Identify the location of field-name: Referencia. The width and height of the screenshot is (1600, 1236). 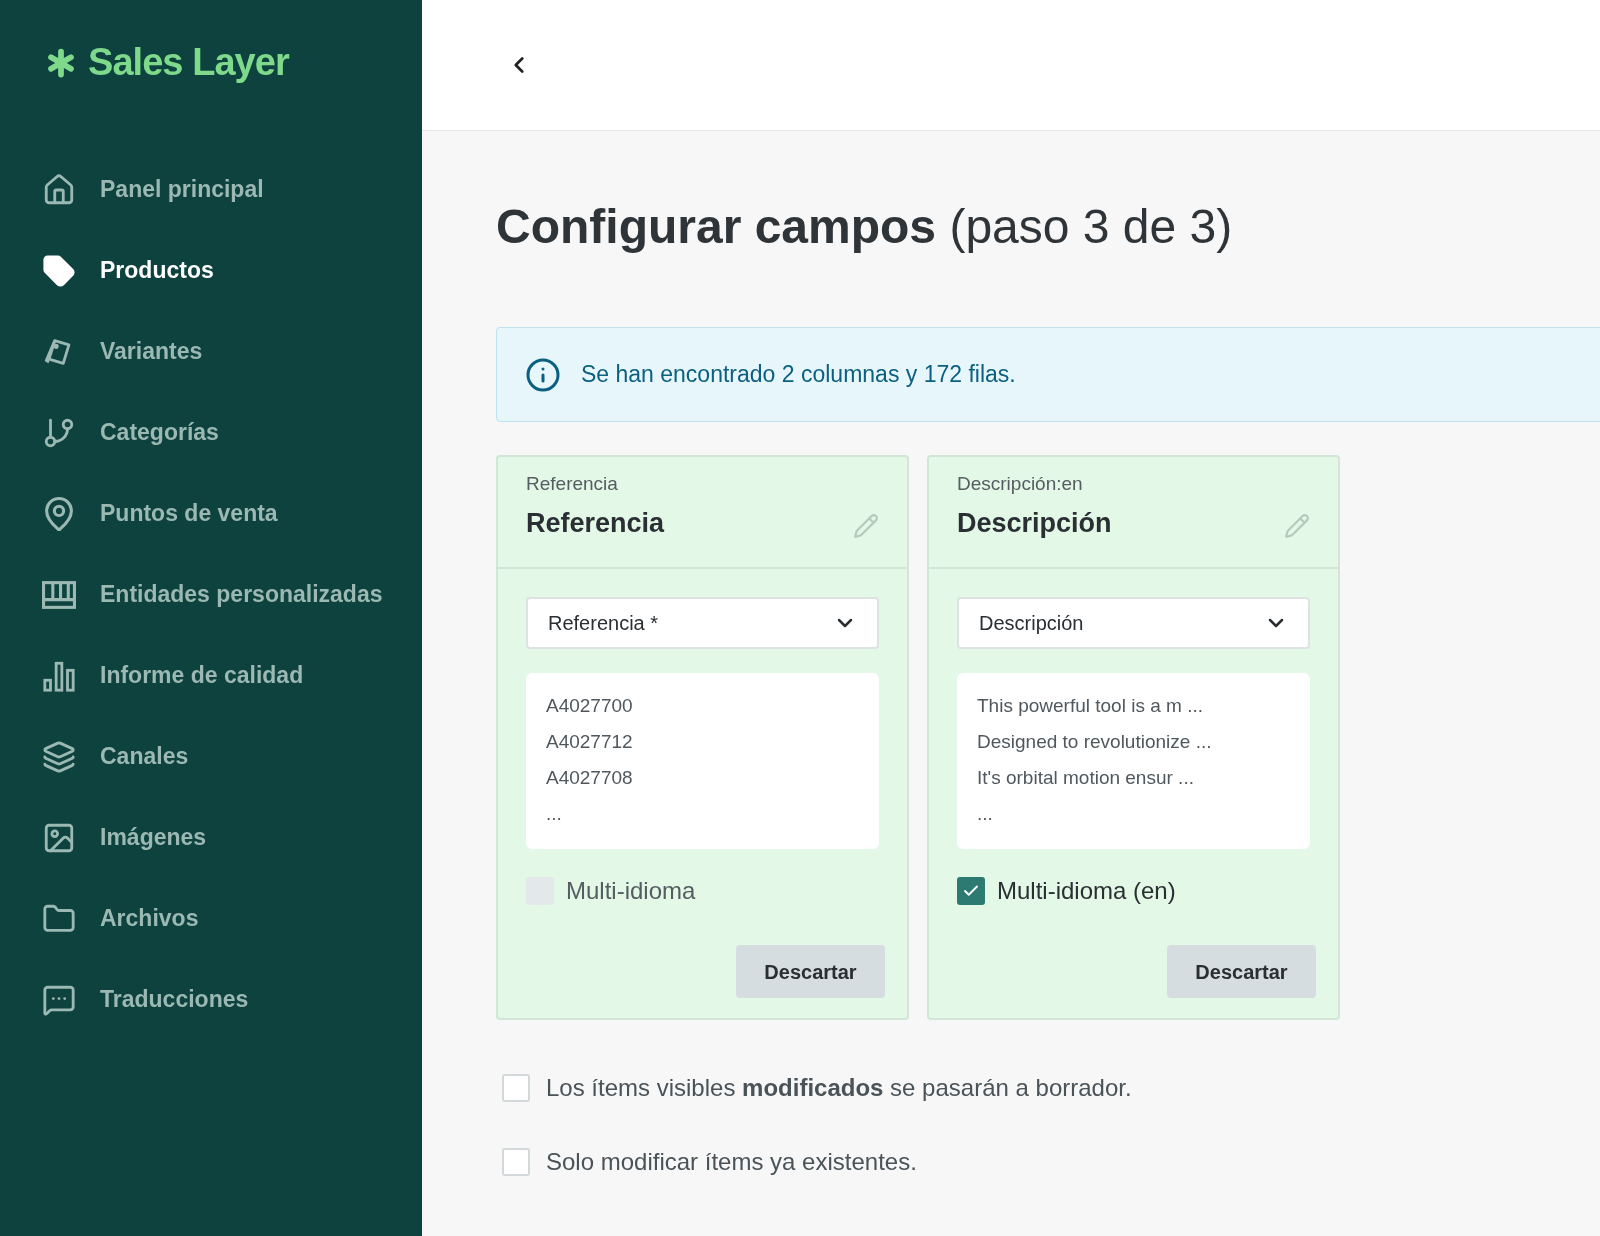
(595, 523).